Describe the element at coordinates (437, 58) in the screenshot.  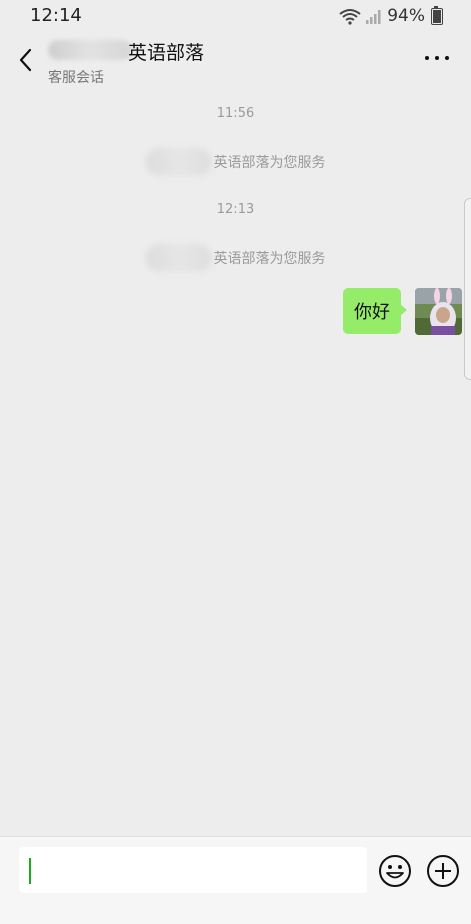
I see `more-icon` at that location.